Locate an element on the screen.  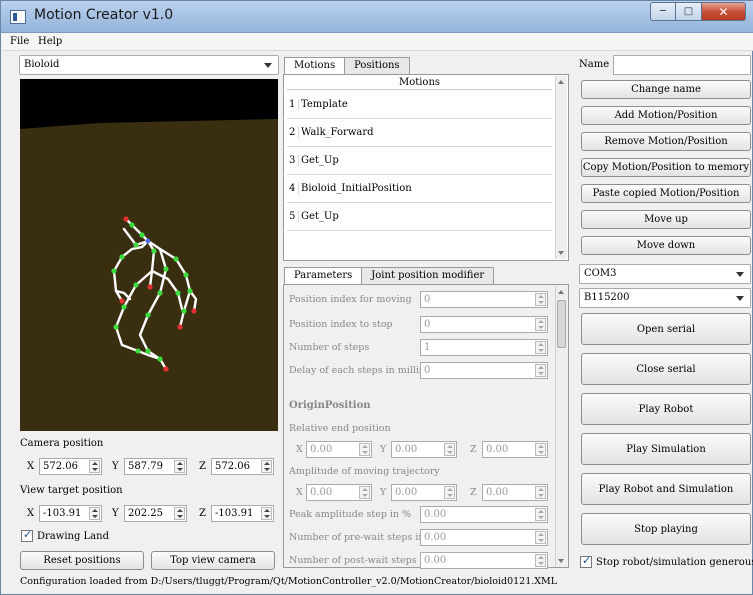
num-steps-value: 1 is located at coordinates (427, 347).